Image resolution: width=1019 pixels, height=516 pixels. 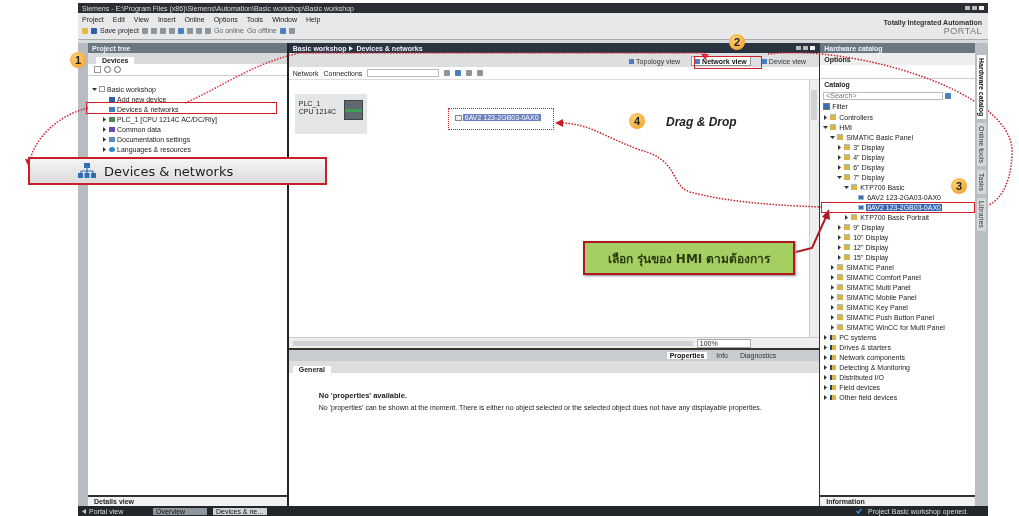 I want to click on brand-portal: PORTAL, so click(x=962, y=31).